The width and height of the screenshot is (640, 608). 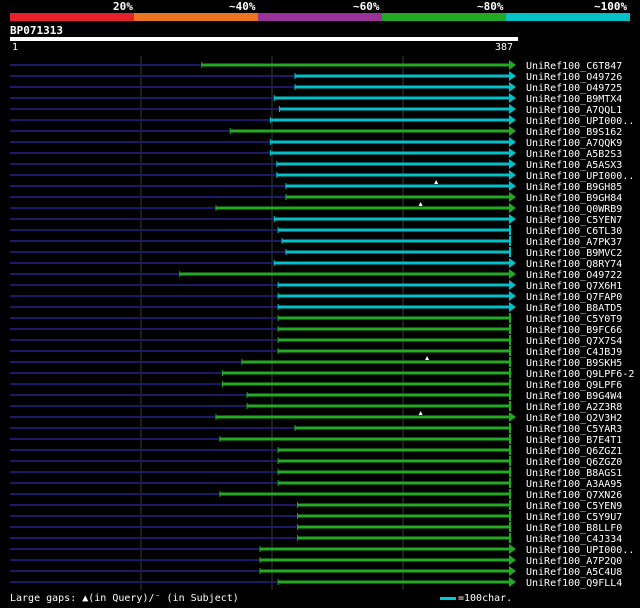 I want to click on hit-label: UniRef100_B7E4T1, so click(x=574, y=440).